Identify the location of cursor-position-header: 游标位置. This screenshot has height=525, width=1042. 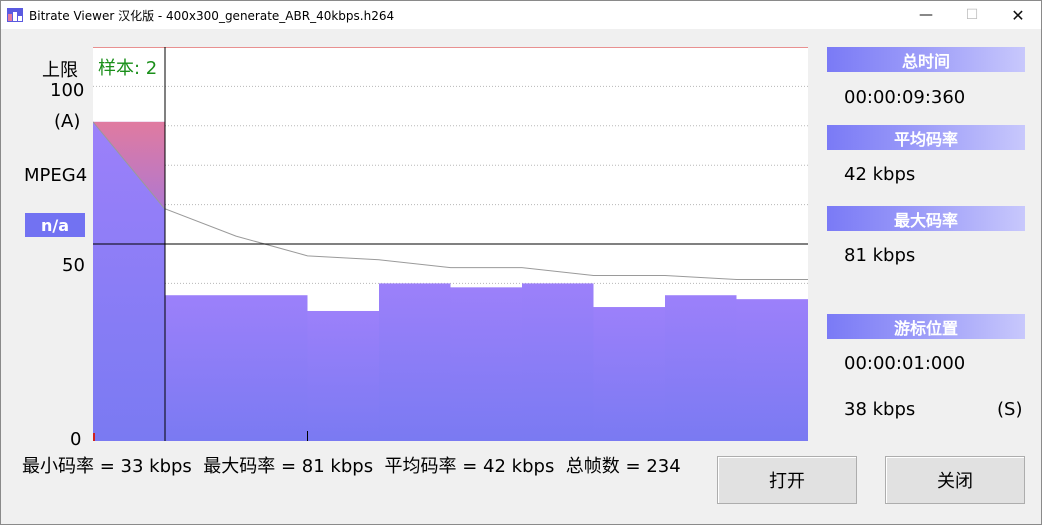
(926, 326).